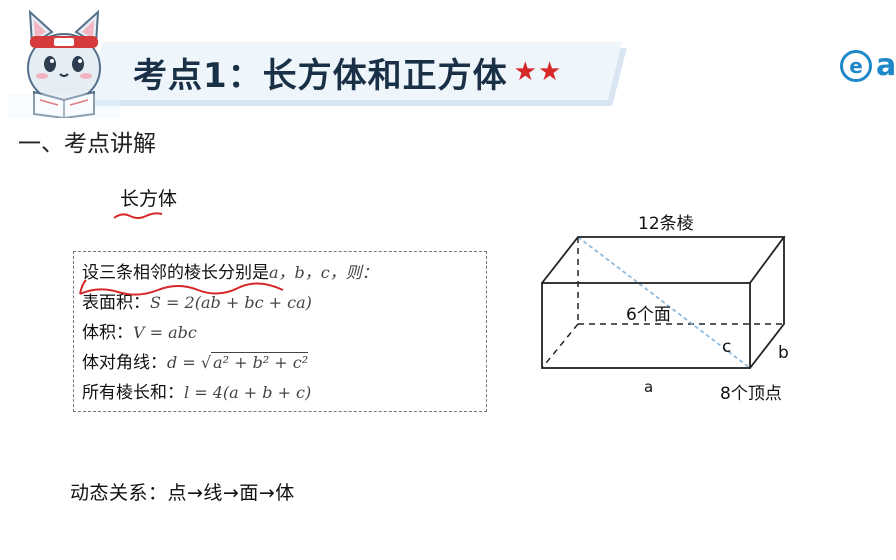 The image size is (896, 560). I want to click on edges-label: 12条棱, so click(666, 224).